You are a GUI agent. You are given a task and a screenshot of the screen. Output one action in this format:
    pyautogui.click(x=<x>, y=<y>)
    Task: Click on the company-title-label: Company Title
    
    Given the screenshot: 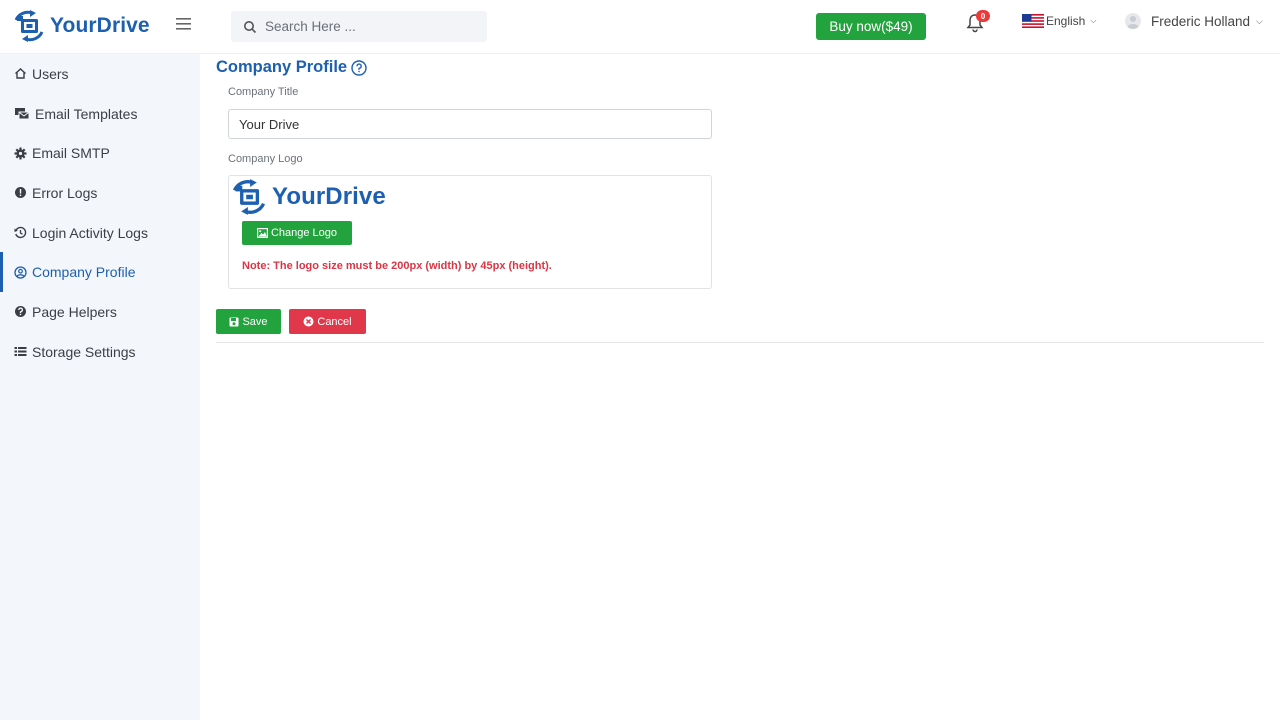 What is the action you would take?
    pyautogui.click(x=263, y=92)
    